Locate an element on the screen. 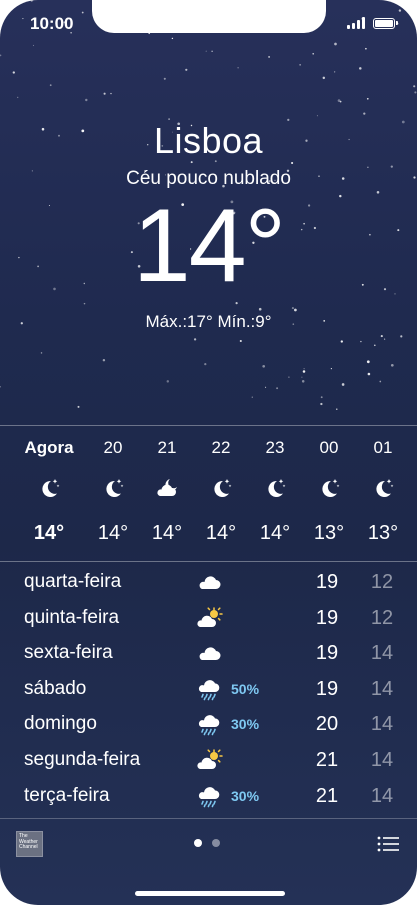 This screenshot has height=905, width=417. city-list-icon is located at coordinates (388, 844).